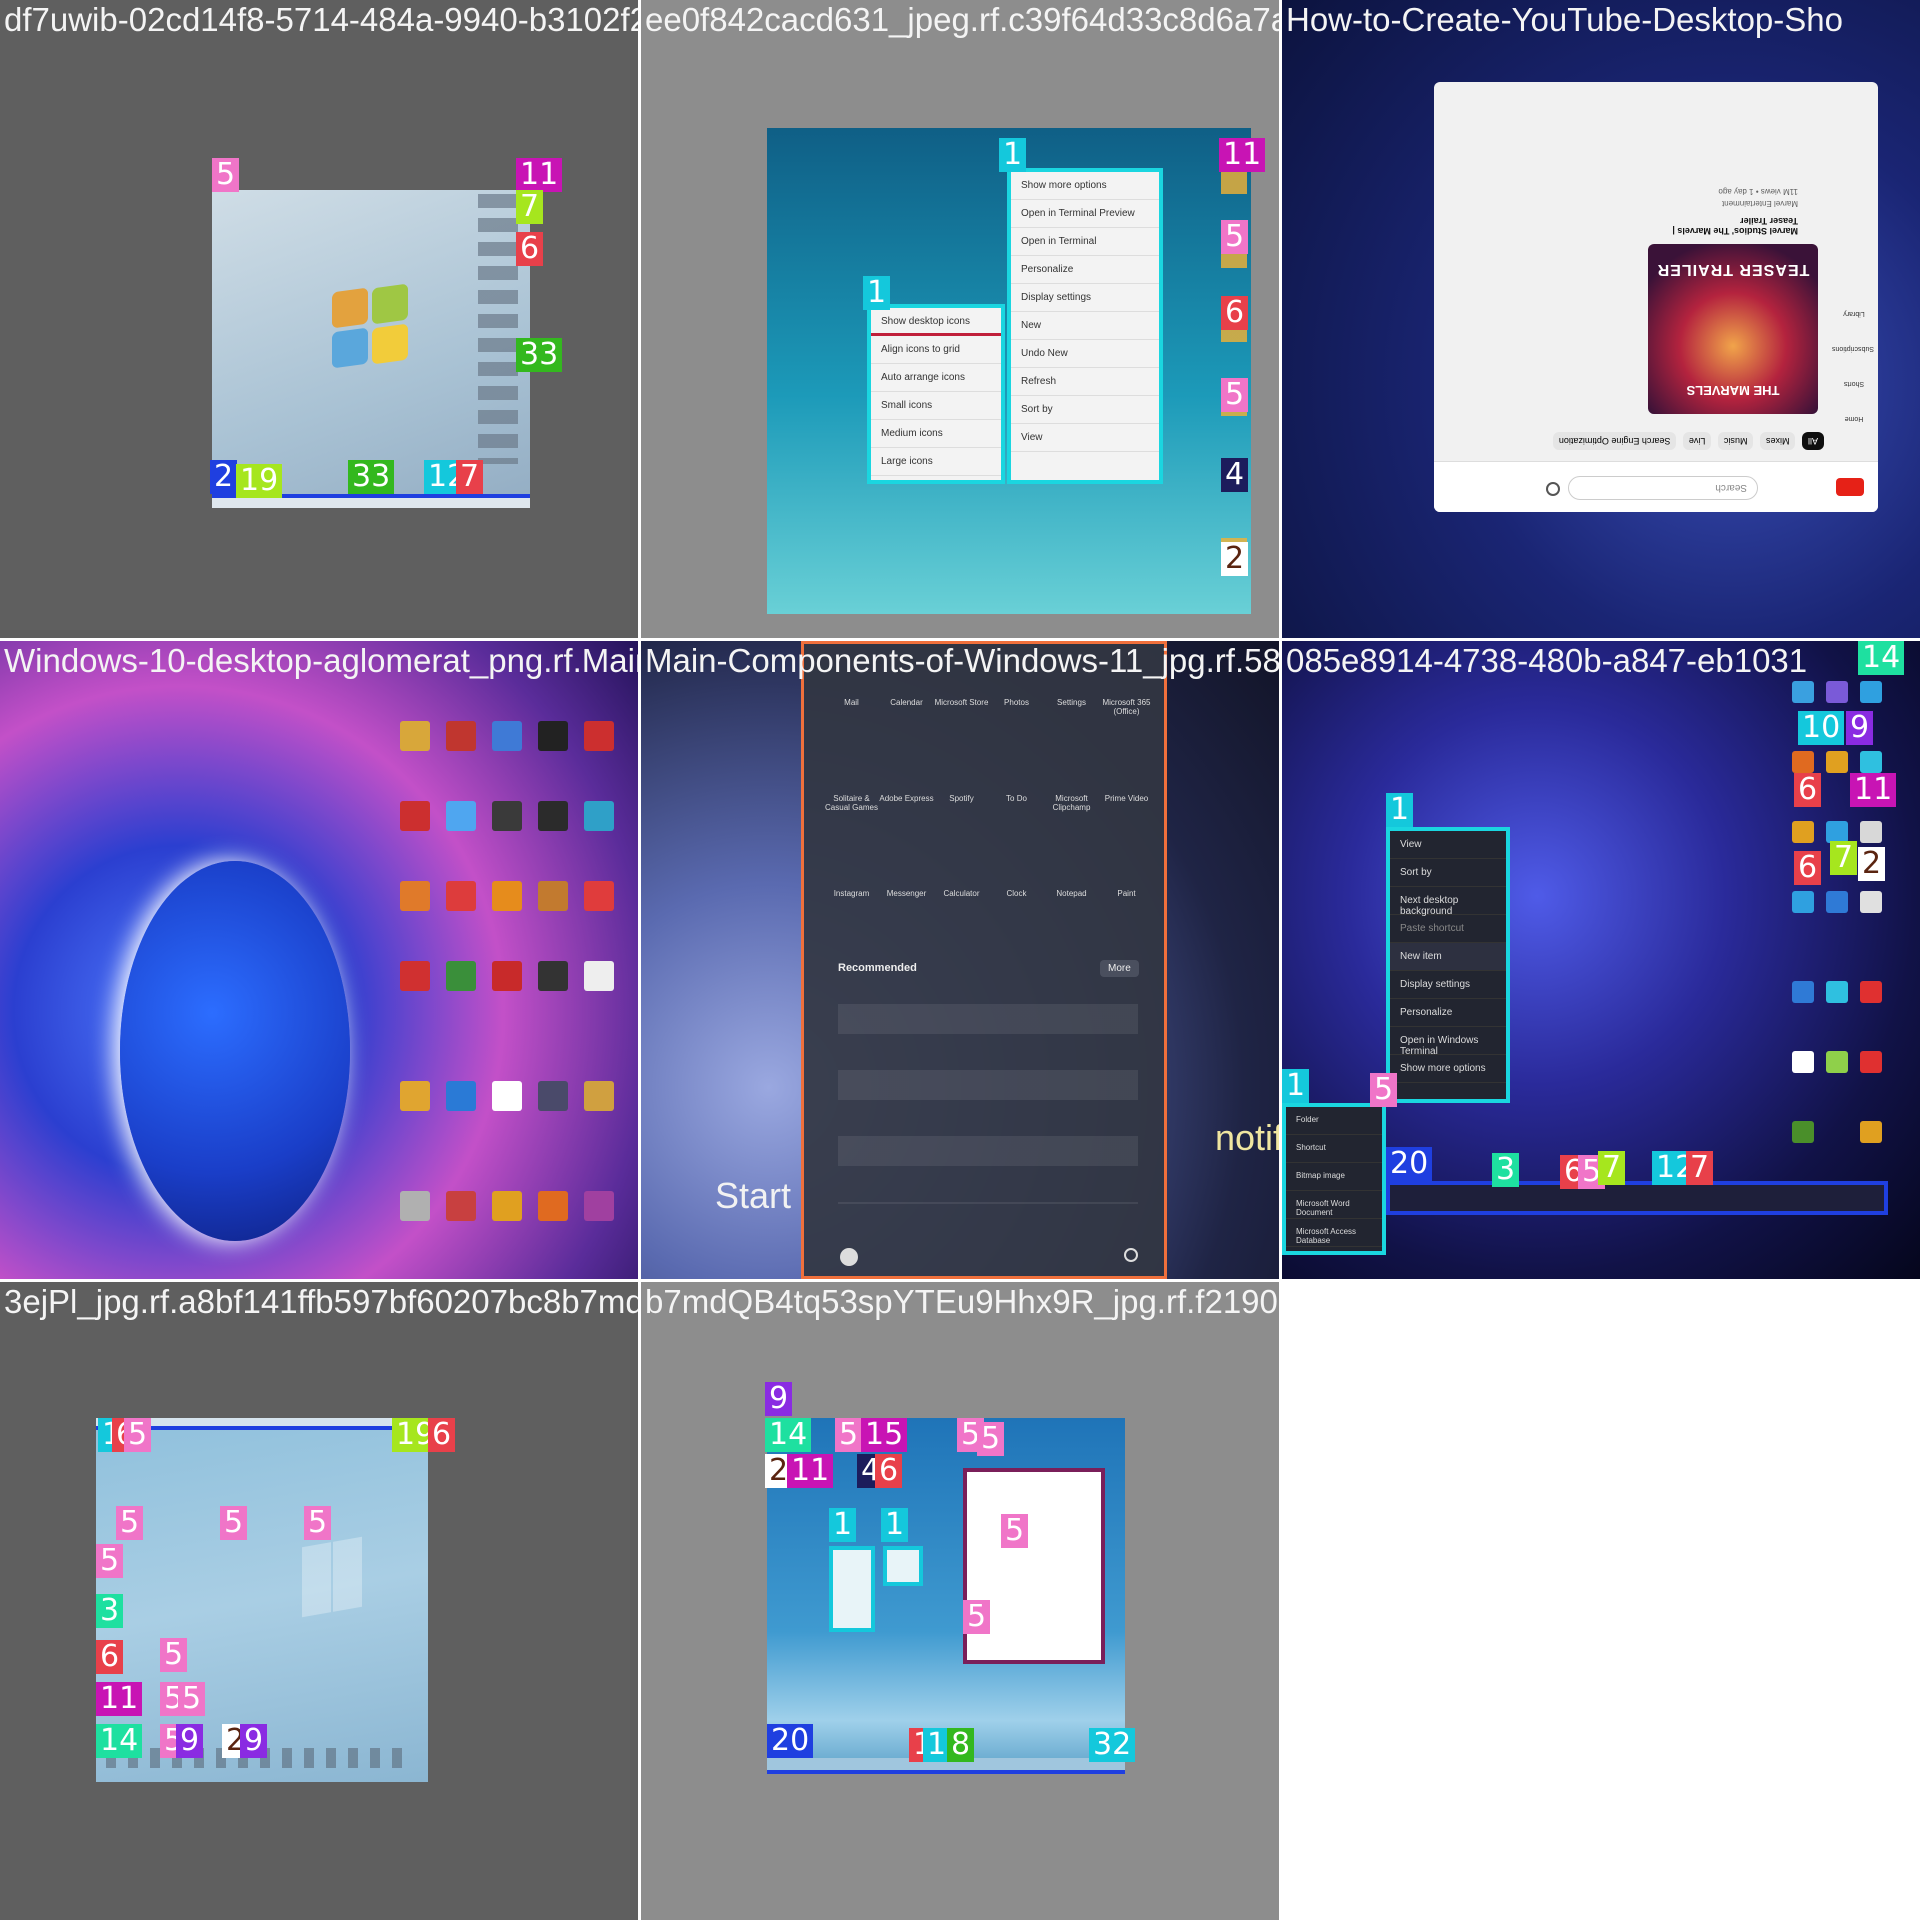 The height and width of the screenshot is (1920, 1920). Describe the element at coordinates (1296, 1086) in the screenshot. I see `detection-label: 1` at that location.